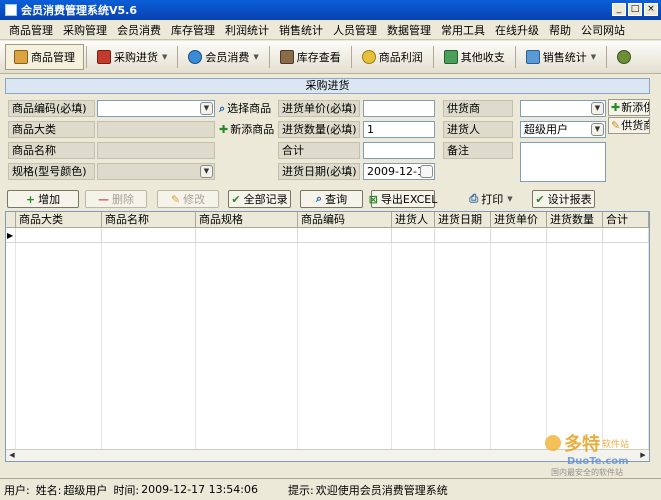 This screenshot has width=661, height=500. I want to click on grid-corner, so click(11, 220).